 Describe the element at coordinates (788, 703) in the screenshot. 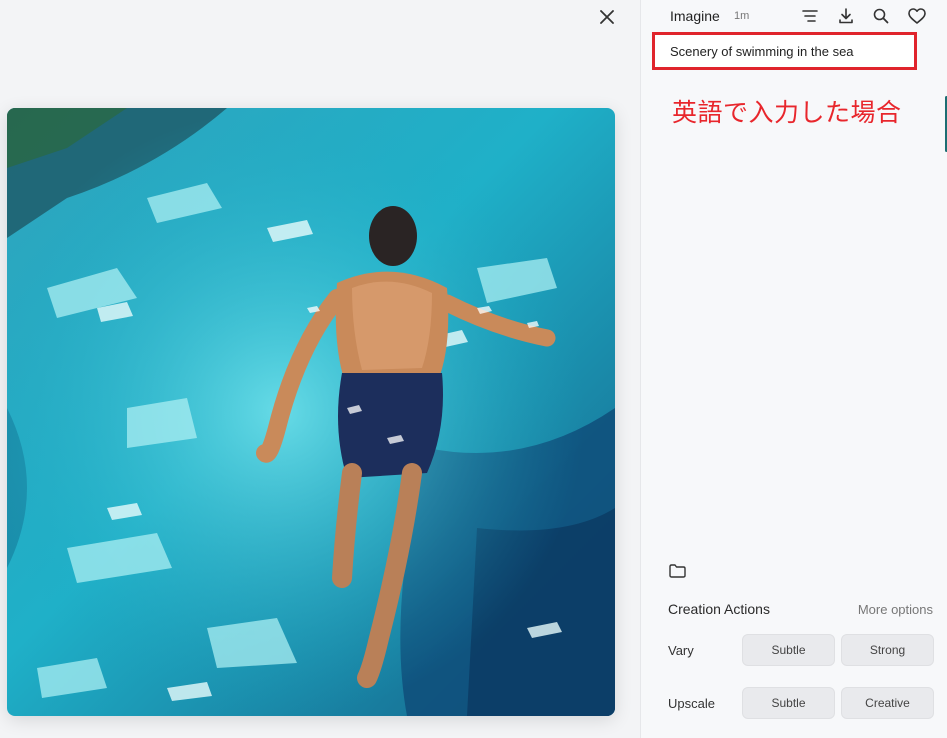

I see `upscale-subtle-button: Subtle` at that location.